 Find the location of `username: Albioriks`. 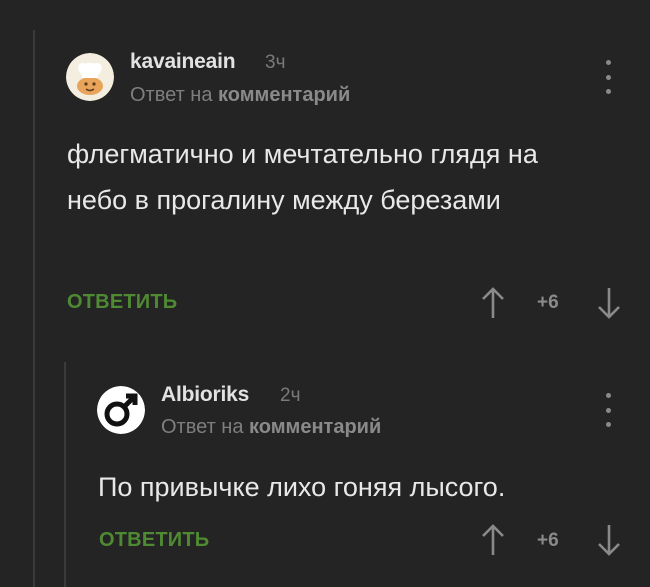

username: Albioriks is located at coordinates (205, 395).